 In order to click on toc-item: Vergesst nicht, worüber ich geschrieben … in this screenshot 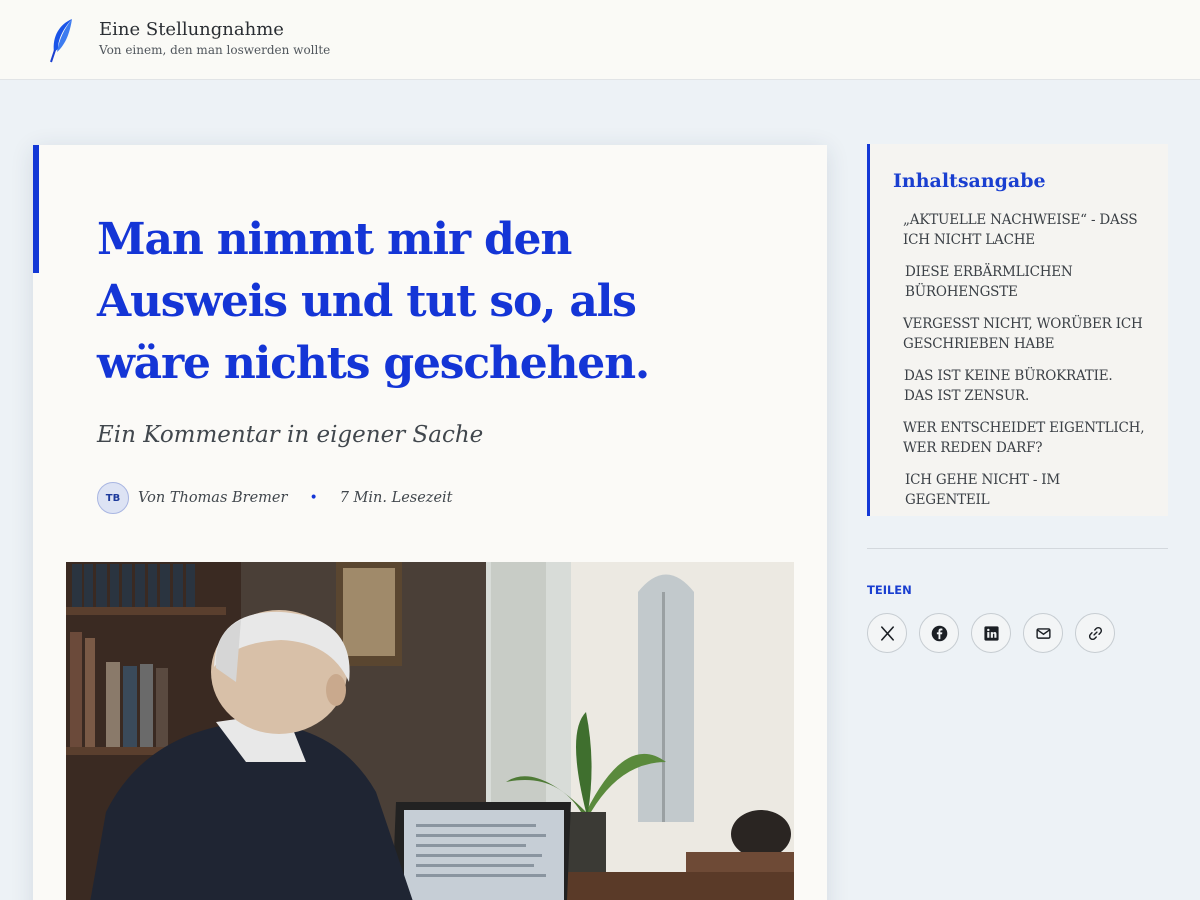, I will do `click(1024, 334)`.